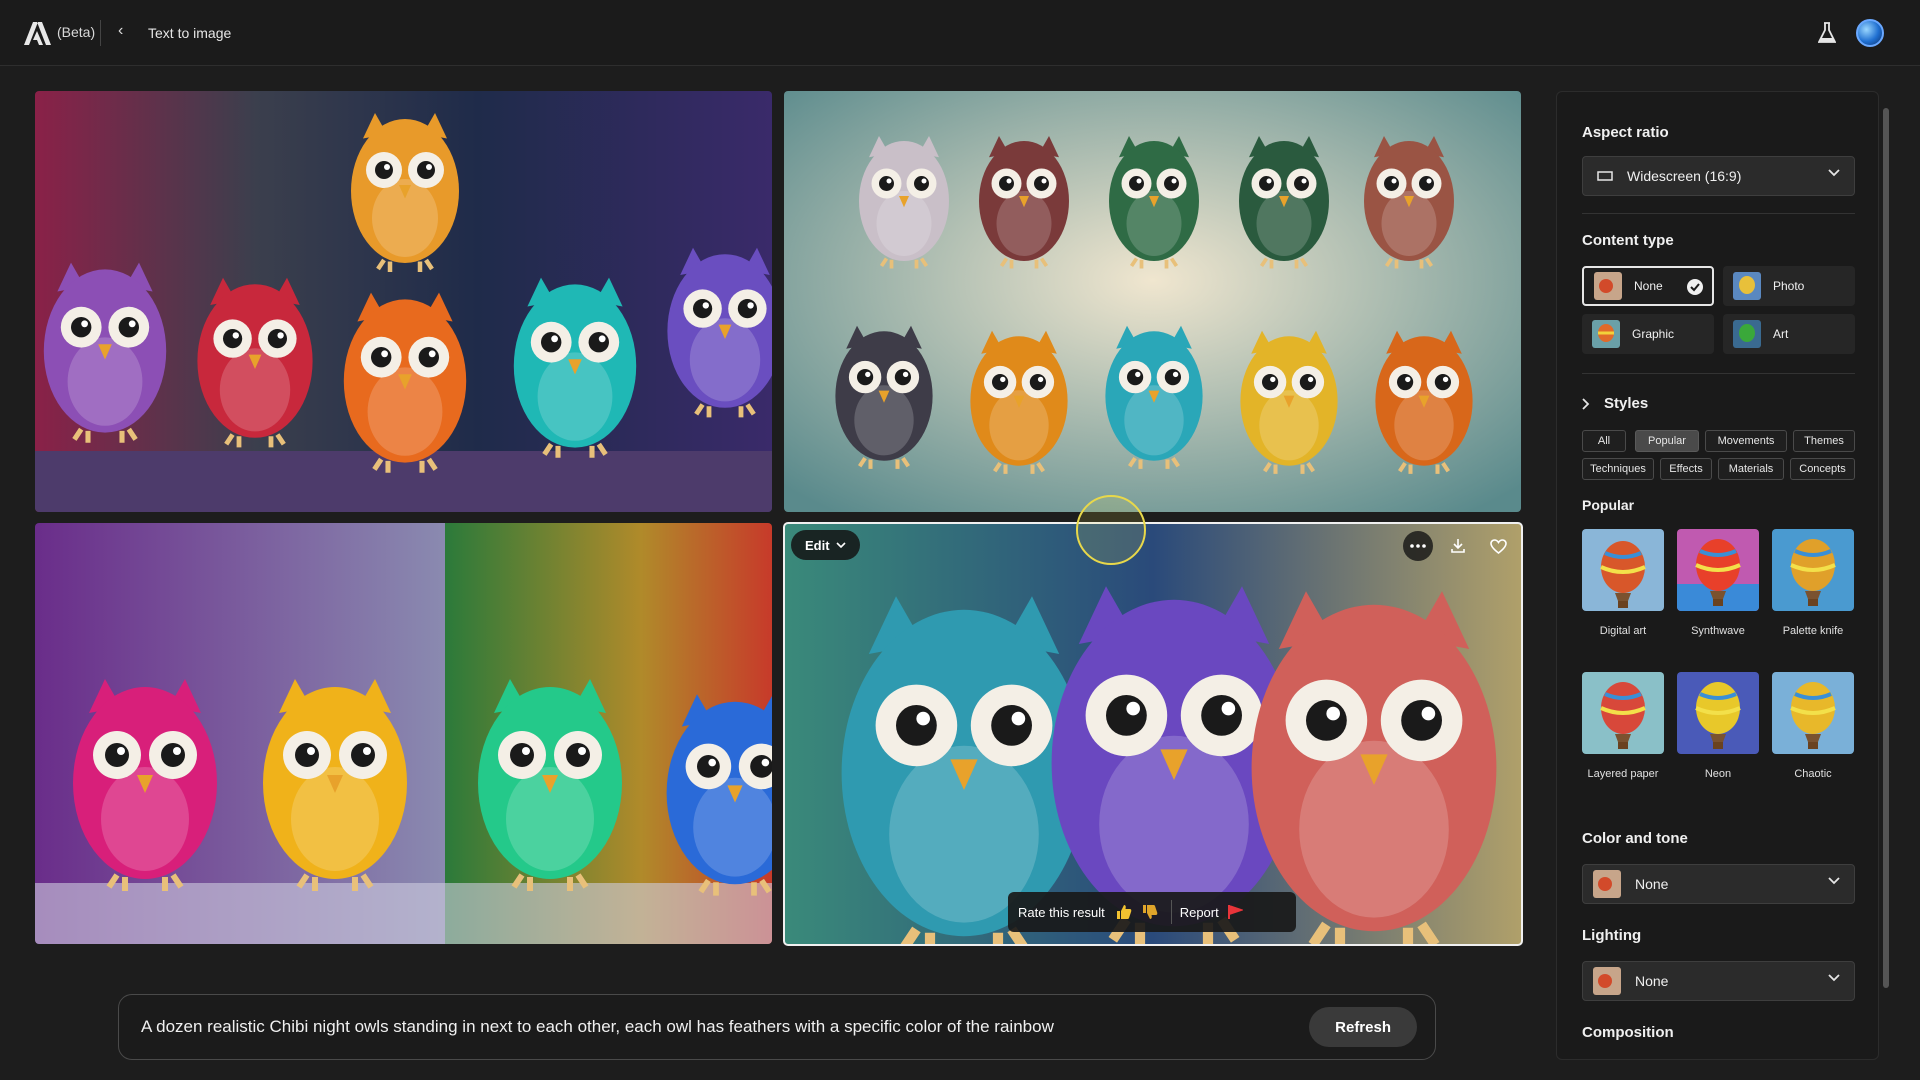 This screenshot has height=1080, width=1920. What do you see at coordinates (1751, 469) in the screenshot?
I see `filter-materials: Materials` at bounding box center [1751, 469].